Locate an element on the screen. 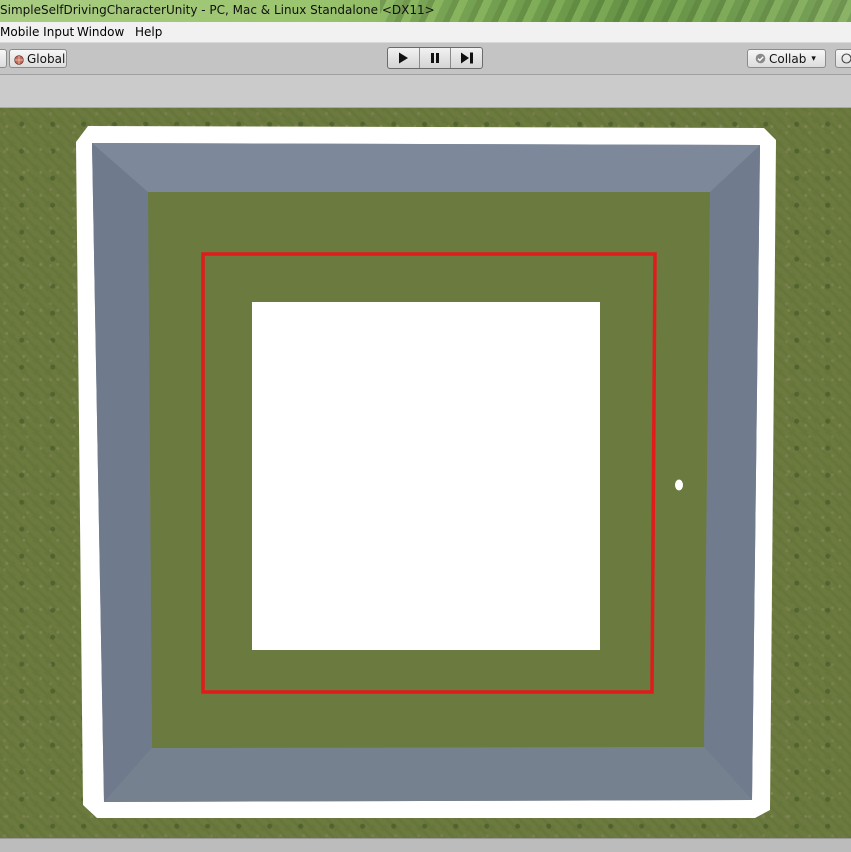 This screenshot has width=851, height=852. menu-item-window: Window is located at coordinates (100, 32).